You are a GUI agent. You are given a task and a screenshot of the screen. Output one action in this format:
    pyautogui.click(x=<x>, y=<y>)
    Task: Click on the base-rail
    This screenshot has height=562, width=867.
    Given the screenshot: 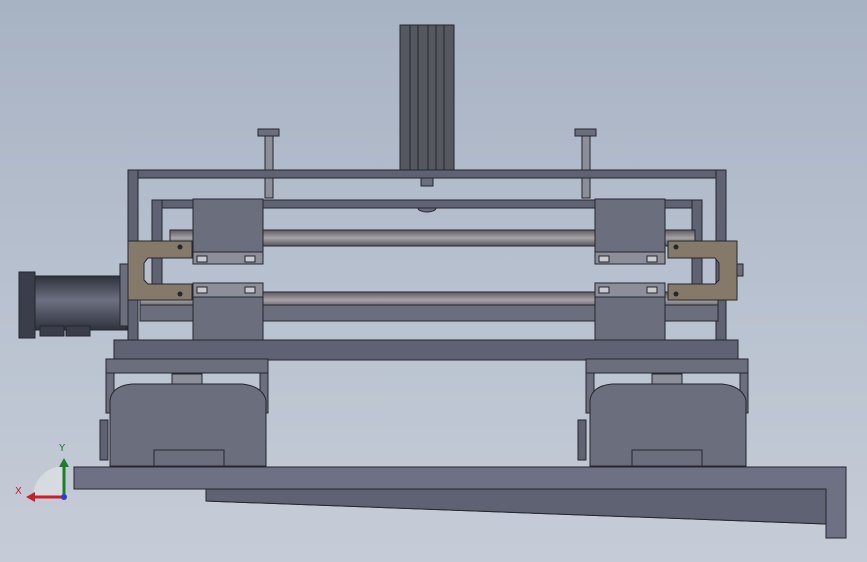 What is the action you would take?
    pyautogui.click(x=460, y=502)
    